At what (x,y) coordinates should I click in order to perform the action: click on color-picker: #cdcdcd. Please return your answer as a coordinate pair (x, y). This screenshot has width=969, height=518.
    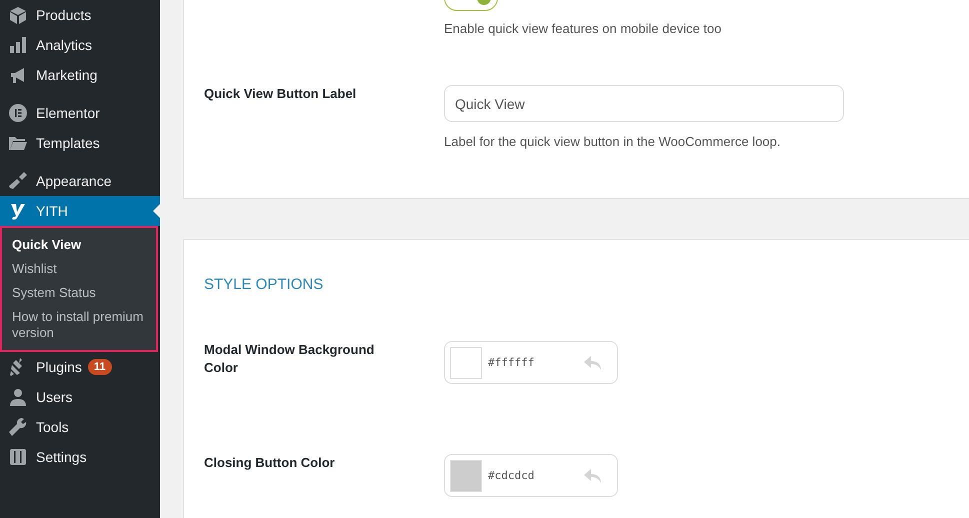
    Looking at the image, I should click on (531, 475).